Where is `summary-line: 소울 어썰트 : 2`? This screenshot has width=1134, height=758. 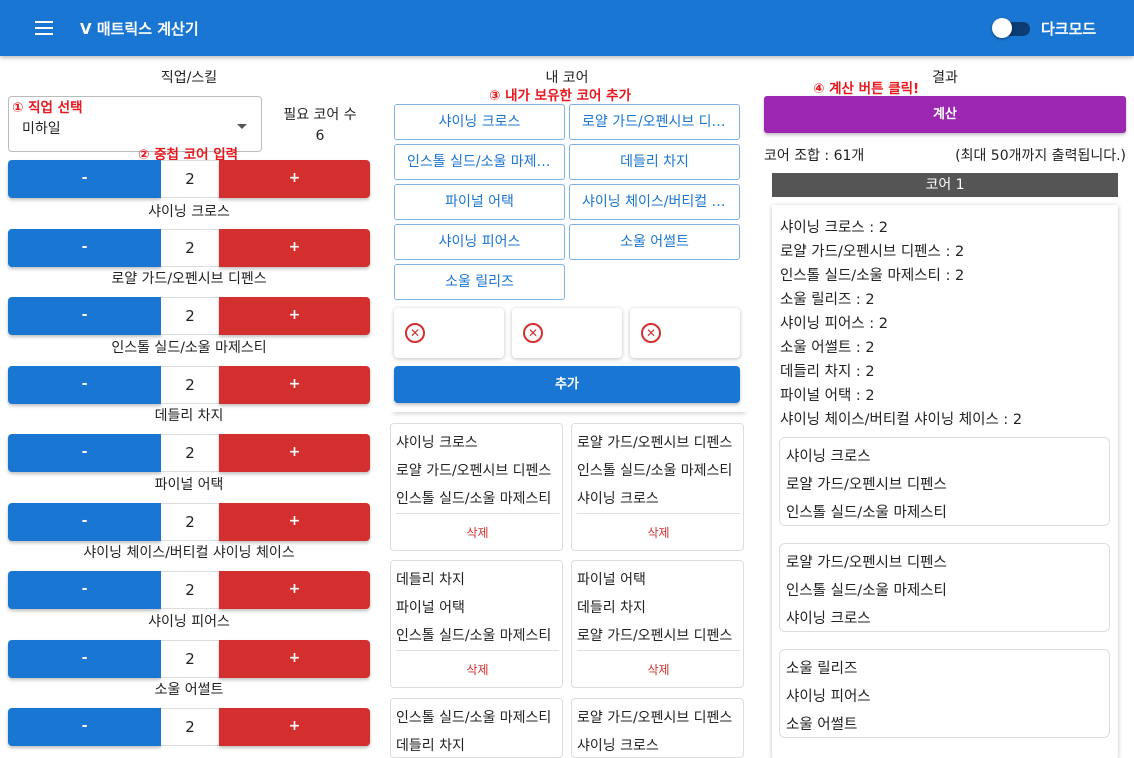
summary-line: 소울 어썰트 : 2 is located at coordinates (827, 348).